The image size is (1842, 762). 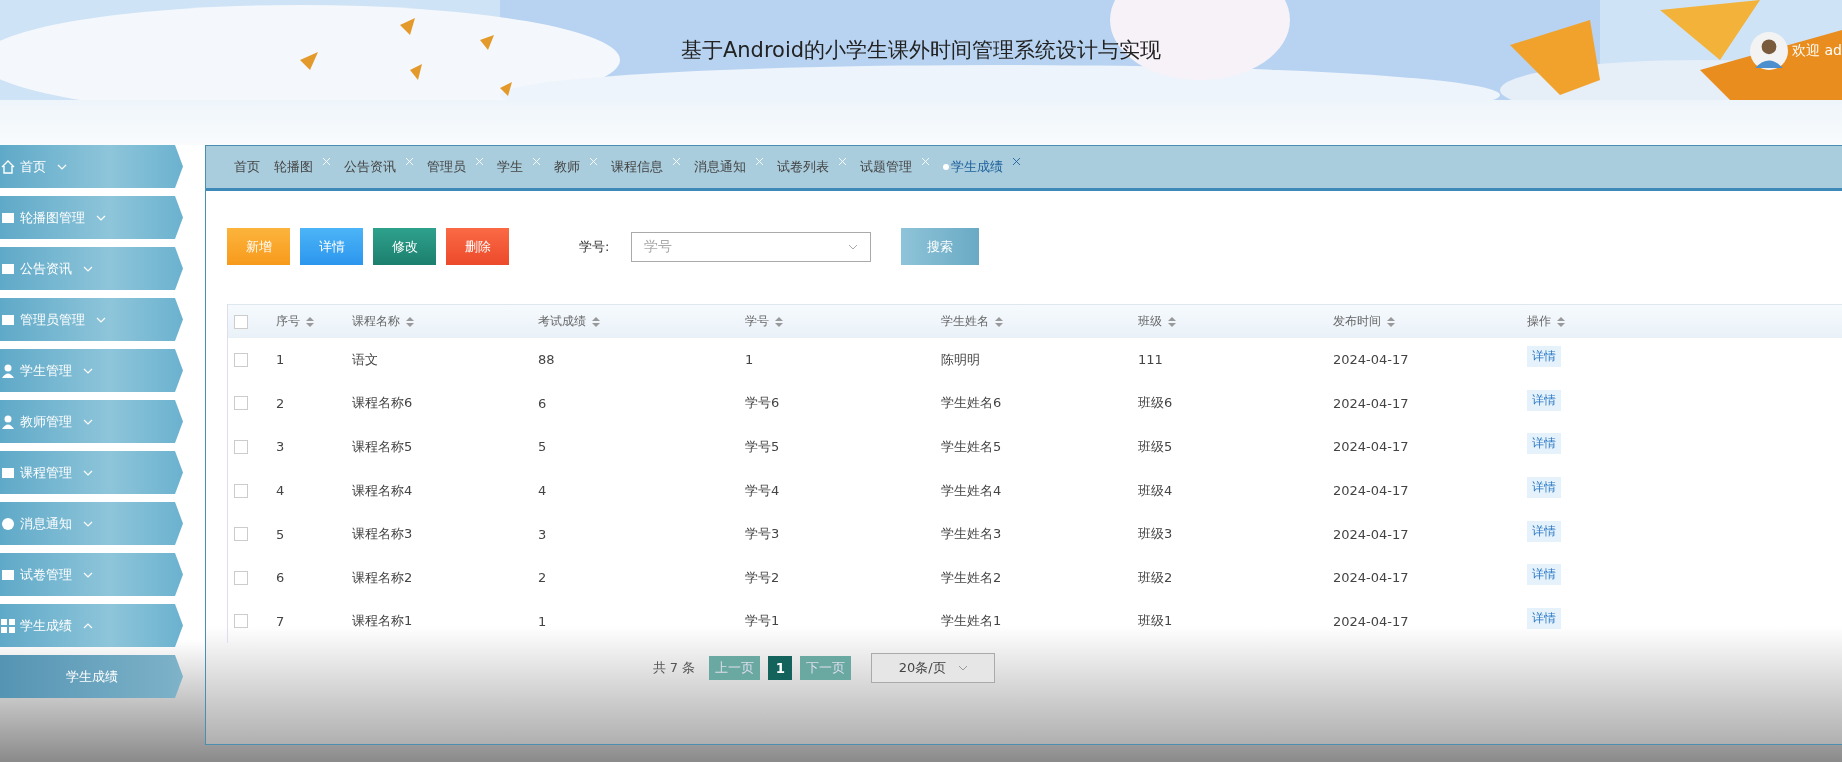 I want to click on column-header: 发布时间, so click(x=1430, y=321).